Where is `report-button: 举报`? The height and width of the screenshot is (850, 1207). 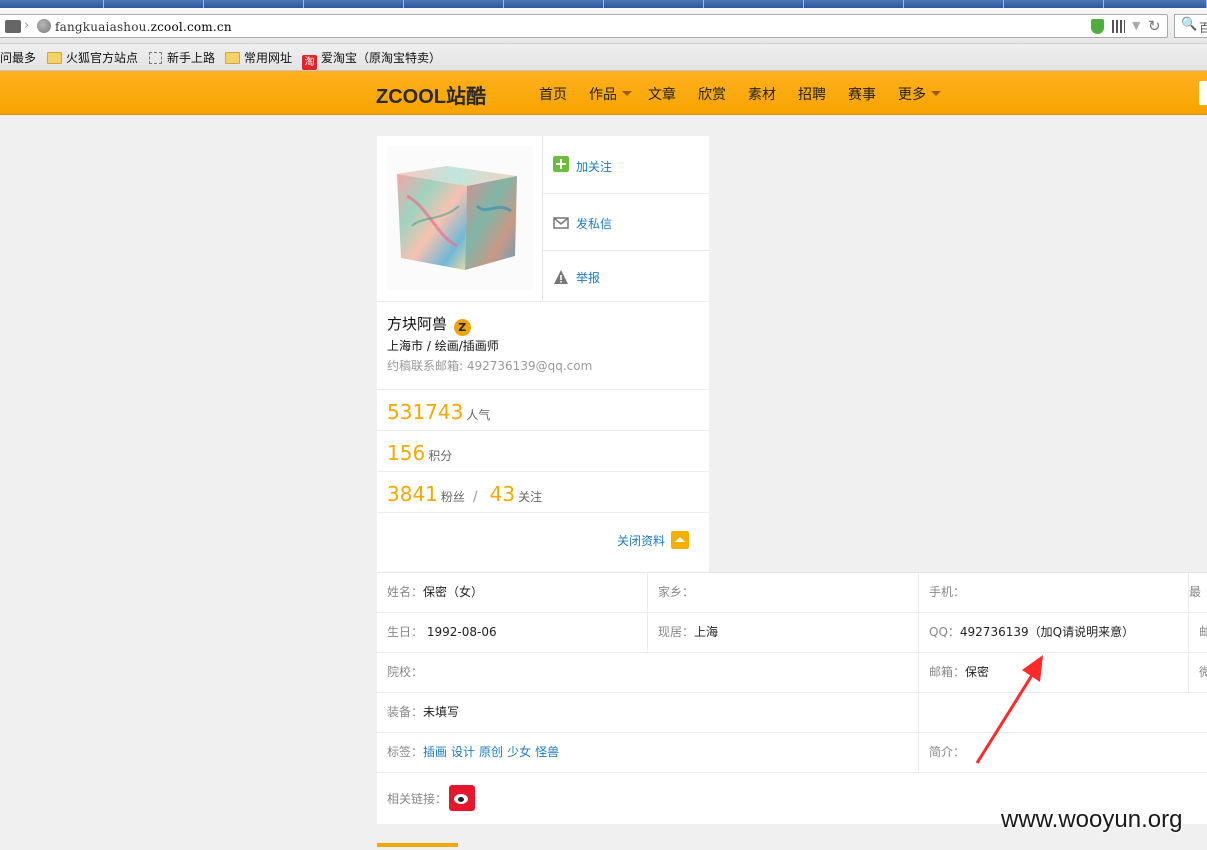
report-button: 举报 is located at coordinates (626, 276).